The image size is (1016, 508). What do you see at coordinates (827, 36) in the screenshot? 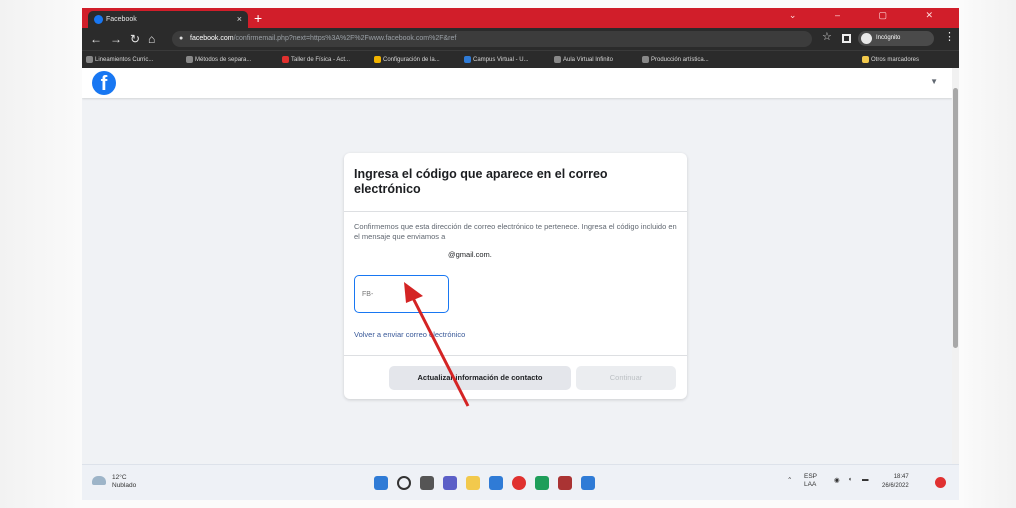
I see `bookmark-star-icon: ☆` at bounding box center [827, 36].